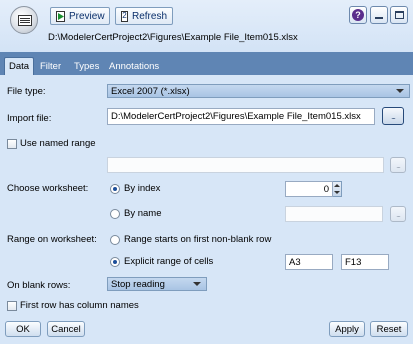 This screenshot has height=344, width=413. Describe the element at coordinates (60, 16) in the screenshot. I see `play-icon` at that location.